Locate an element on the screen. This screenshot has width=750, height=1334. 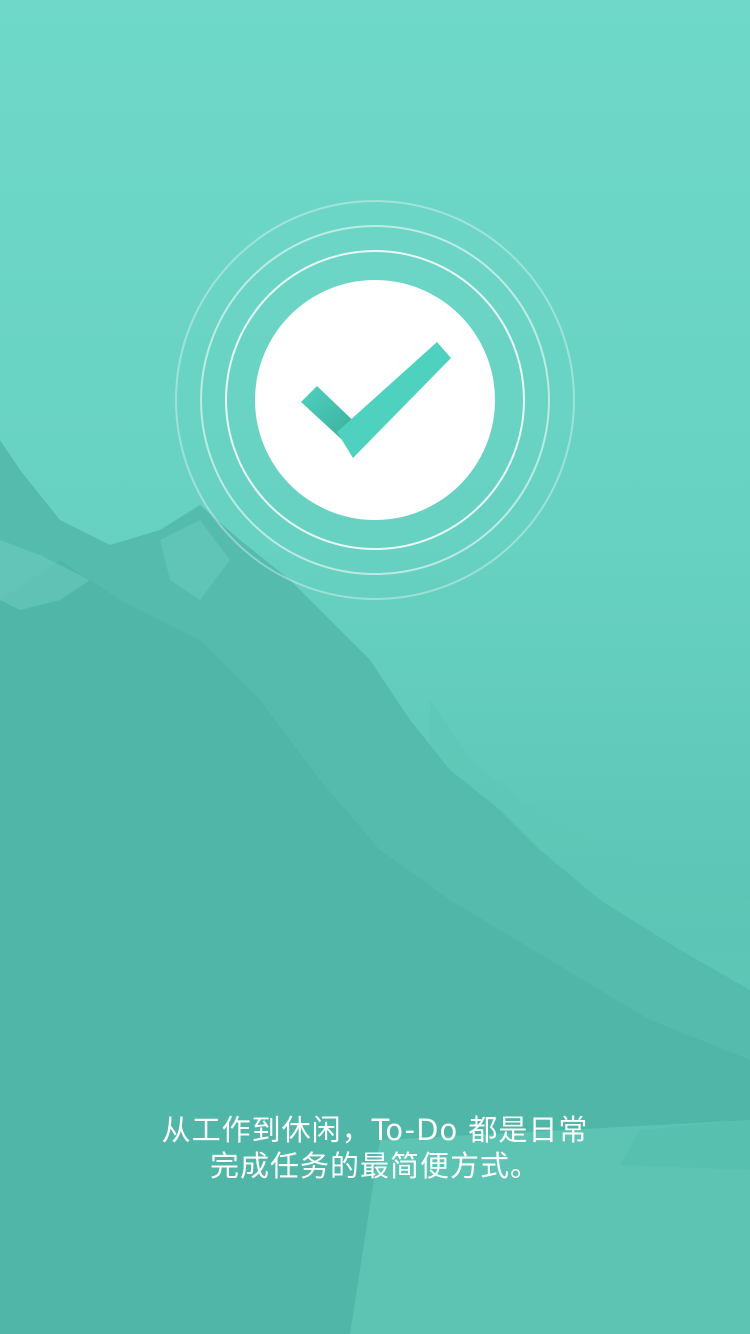
tagline: 从工作到休闲，To-Do 都是日常 完成任务的最简便方式。 is located at coordinates (375, 1148).